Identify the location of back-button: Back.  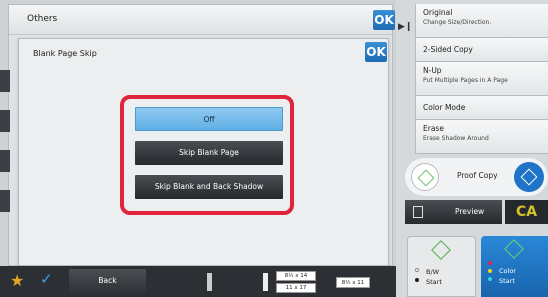
(107, 281).